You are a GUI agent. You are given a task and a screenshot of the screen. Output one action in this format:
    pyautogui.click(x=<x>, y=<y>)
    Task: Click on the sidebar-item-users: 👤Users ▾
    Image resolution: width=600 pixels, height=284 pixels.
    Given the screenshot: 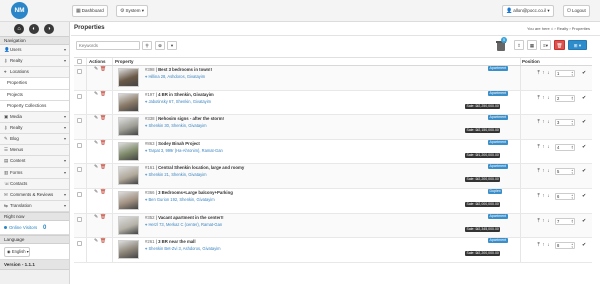 What is the action you would take?
    pyautogui.click(x=34, y=51)
    